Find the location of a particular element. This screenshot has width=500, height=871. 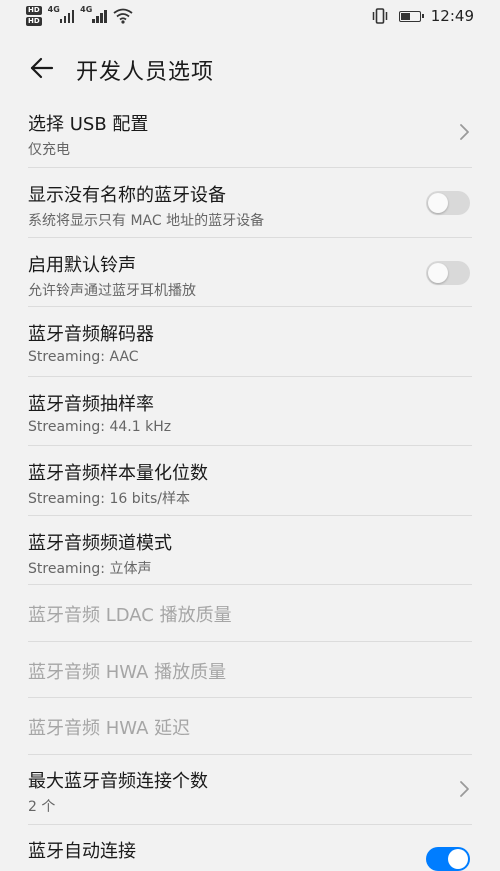

setting-bt-channel-mode: 蓝牙音频频道模式 Streaming: 立体声 is located at coordinates (250, 550).